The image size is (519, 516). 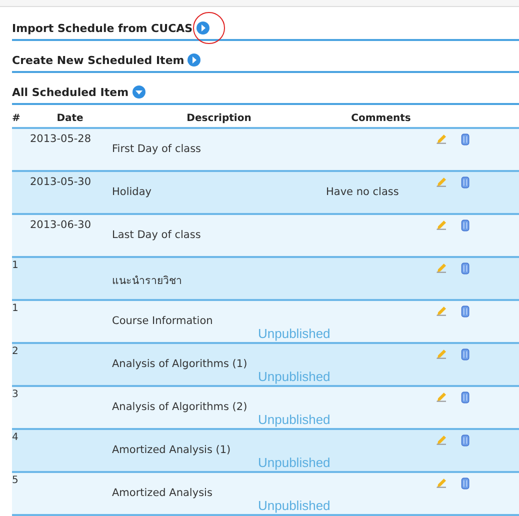 I want to click on description-text: First Day of class, so click(x=157, y=149).